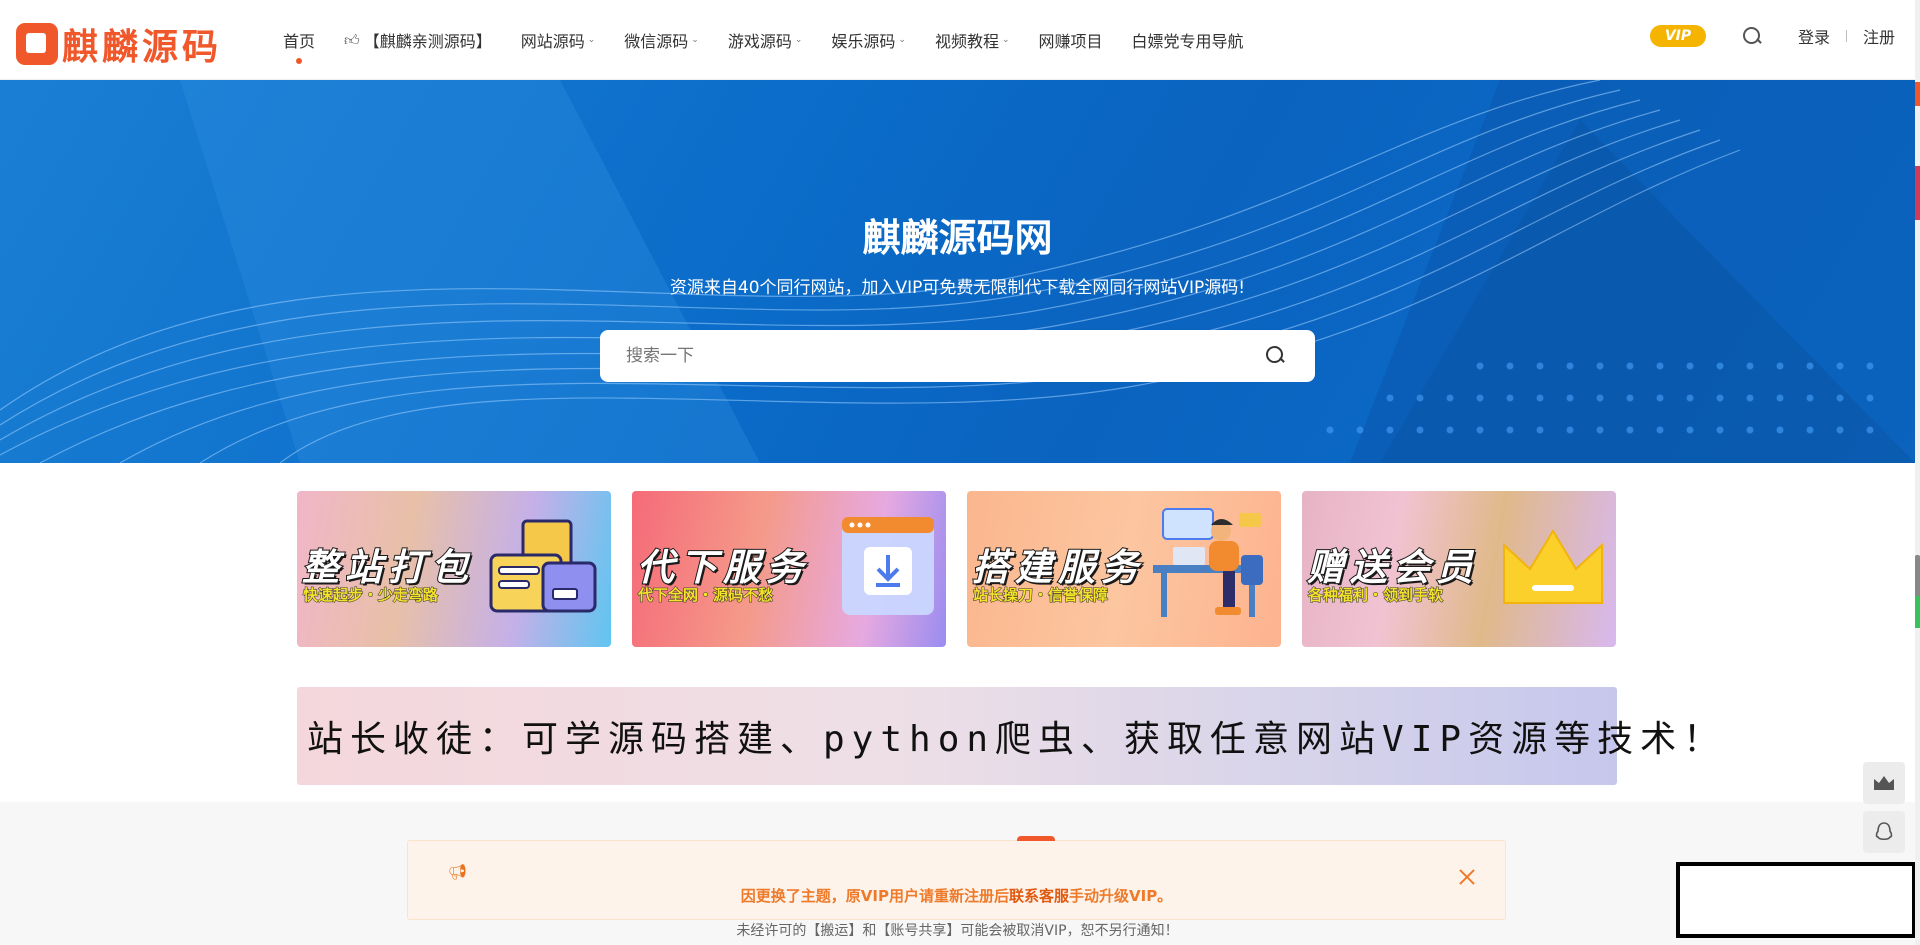 This screenshot has width=1920, height=945. I want to click on scrollbar, so click(1917, 472).